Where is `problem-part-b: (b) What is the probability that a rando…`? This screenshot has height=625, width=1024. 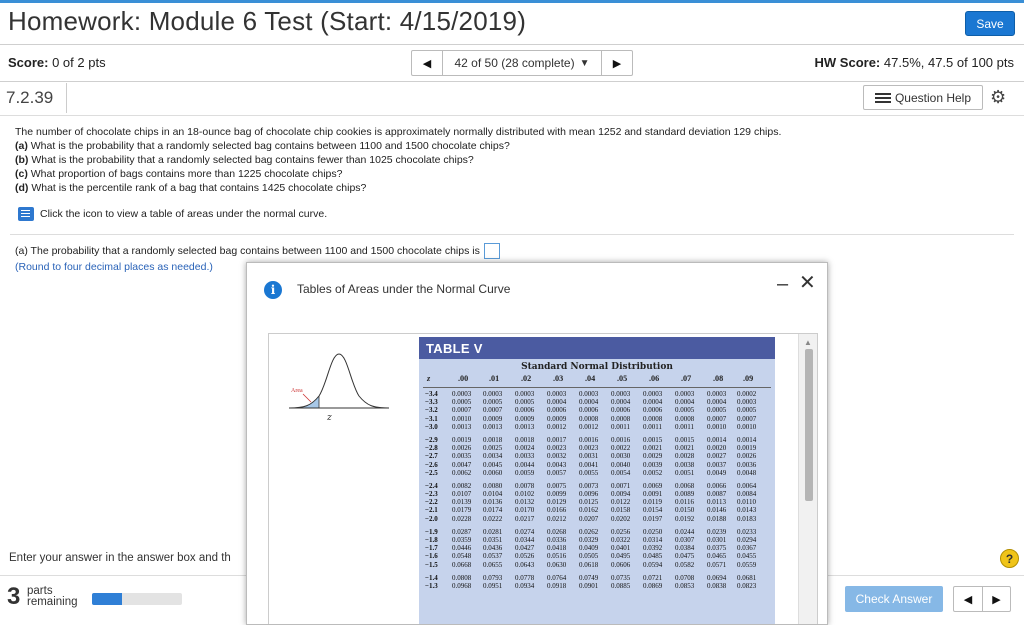
problem-part-b: (b) What is the probability that a rando… is located at coordinates (244, 160).